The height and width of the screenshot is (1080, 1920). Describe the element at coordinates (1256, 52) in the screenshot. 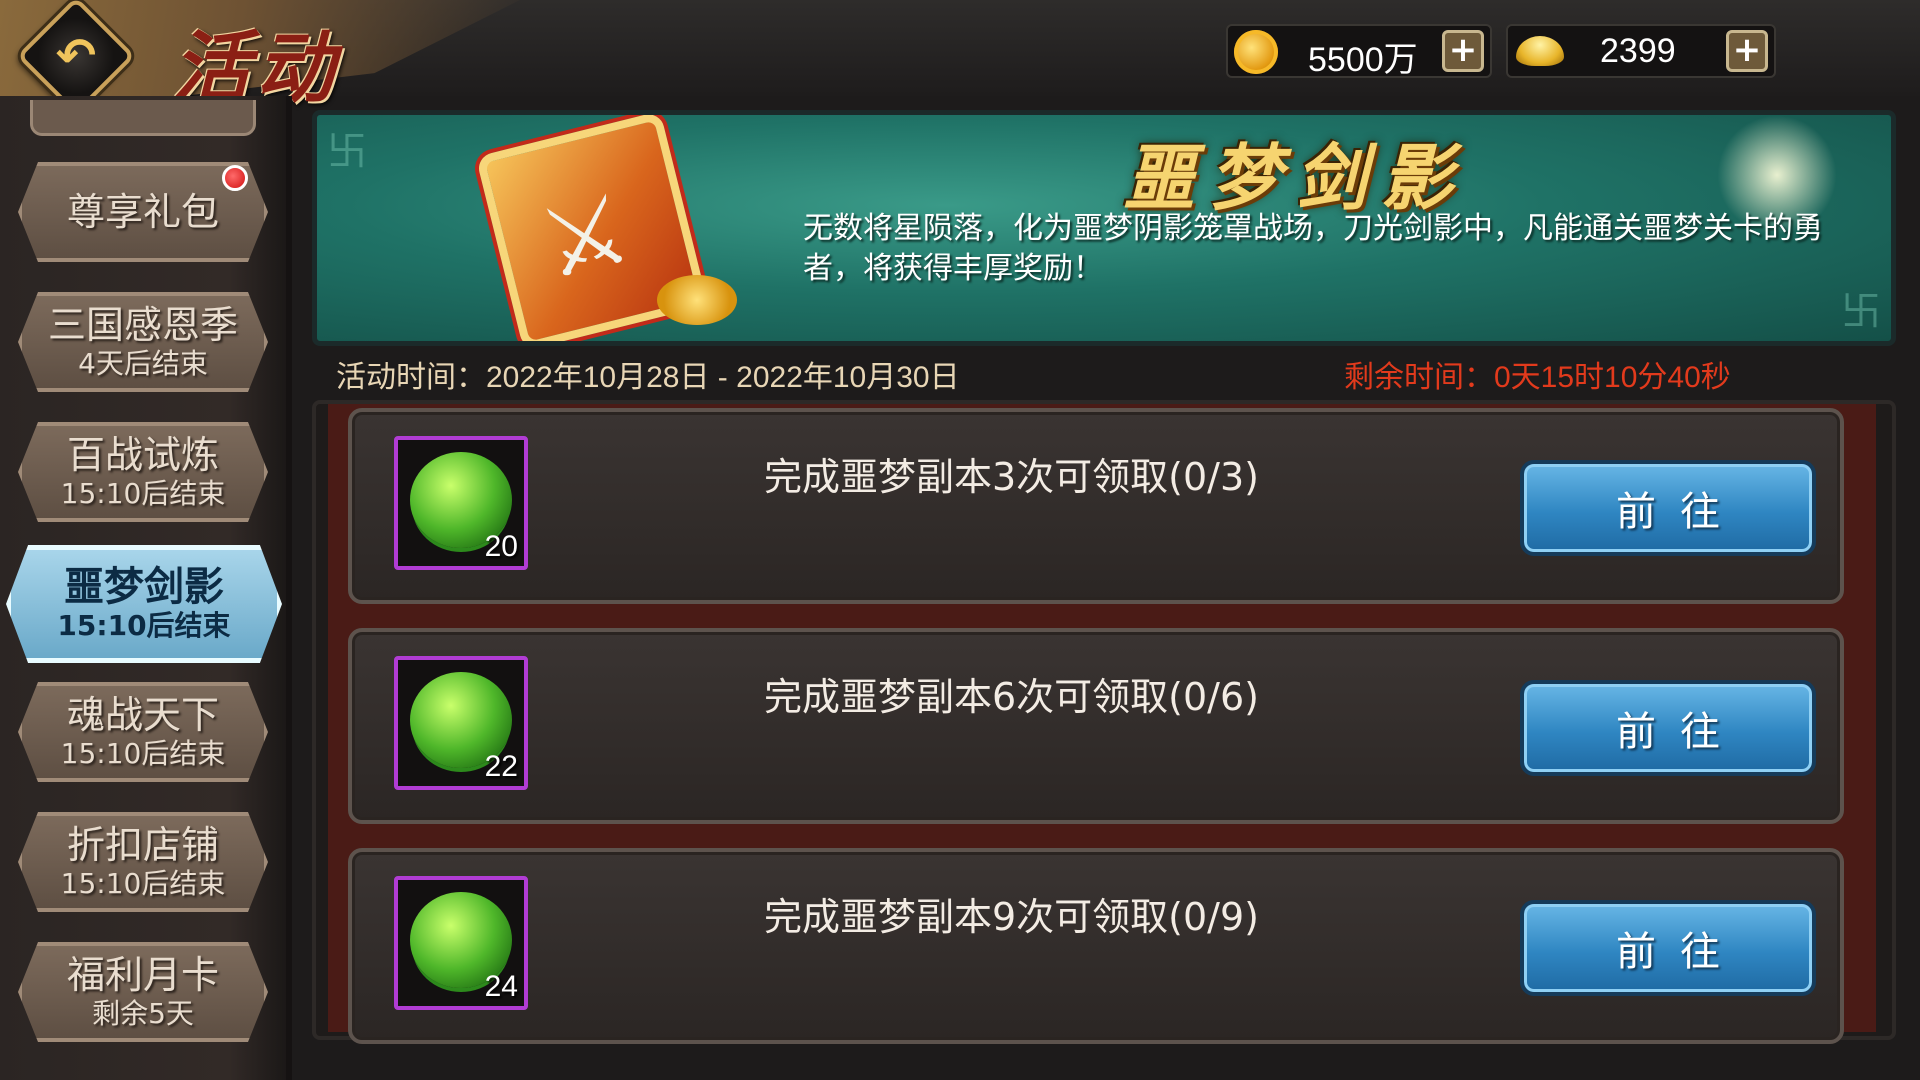

I see `gold-coin-icon` at that location.